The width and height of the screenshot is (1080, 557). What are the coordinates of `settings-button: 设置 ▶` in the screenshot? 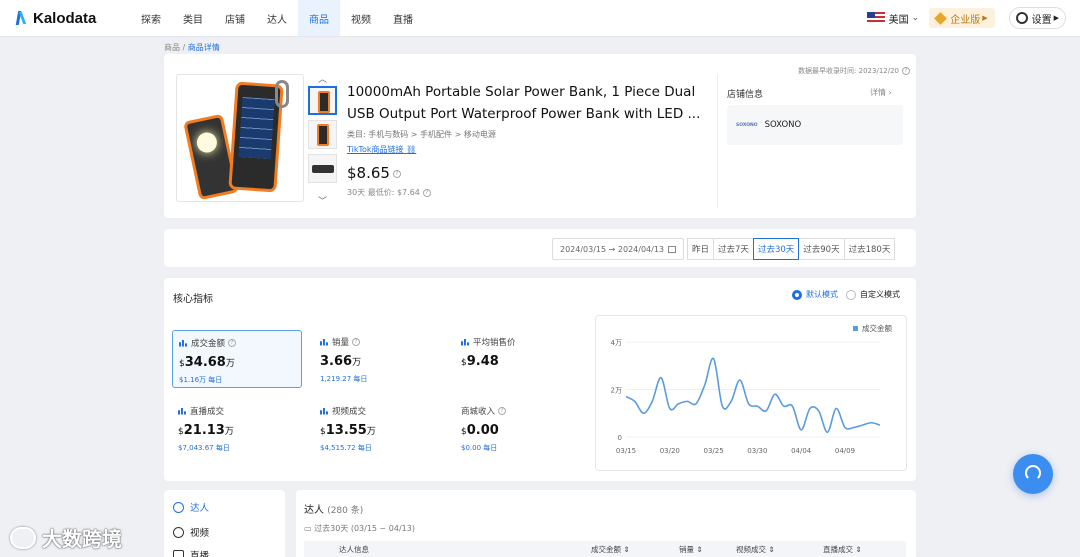 It's located at (1037, 18).